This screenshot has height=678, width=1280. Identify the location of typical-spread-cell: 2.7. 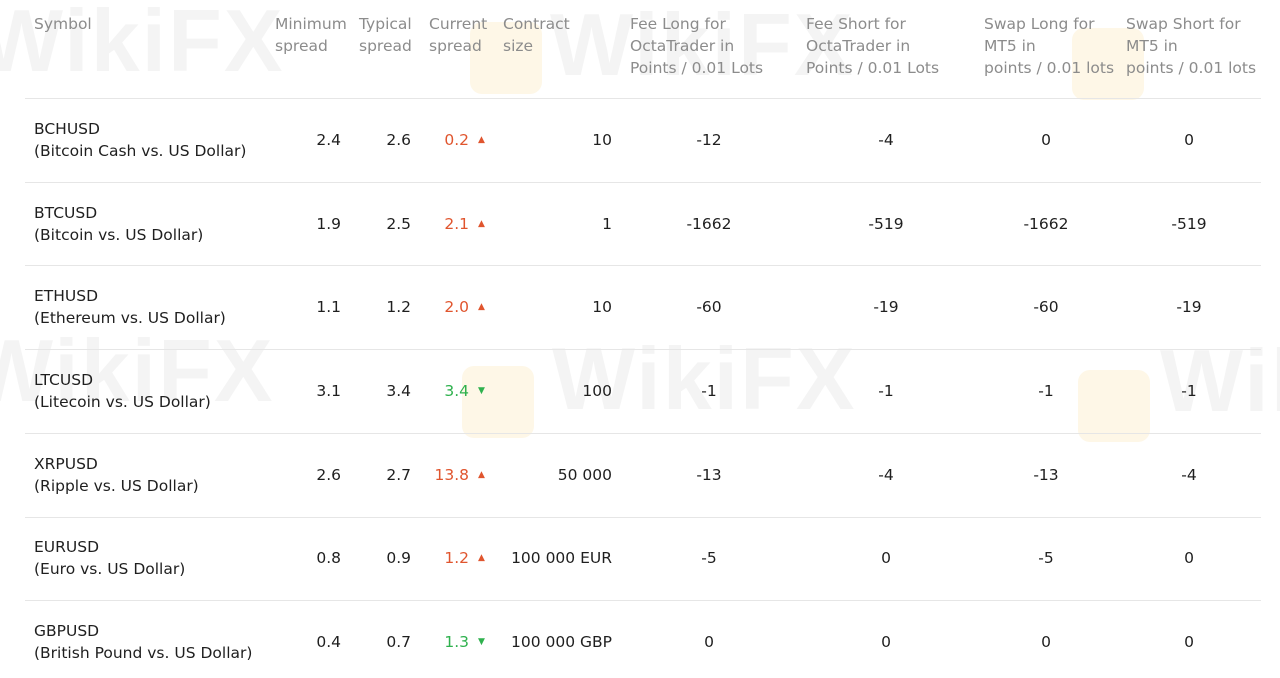
(398, 475).